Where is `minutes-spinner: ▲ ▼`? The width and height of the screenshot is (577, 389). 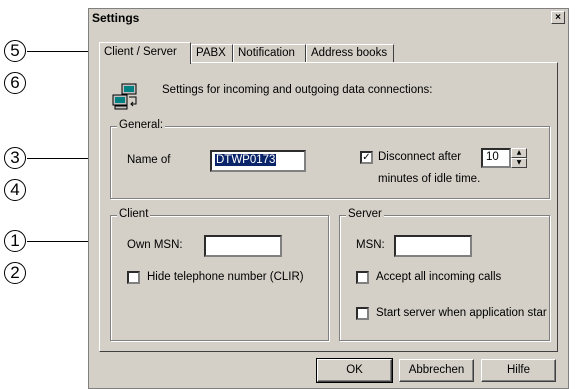
minutes-spinner: ▲ ▼ is located at coordinates (519, 158).